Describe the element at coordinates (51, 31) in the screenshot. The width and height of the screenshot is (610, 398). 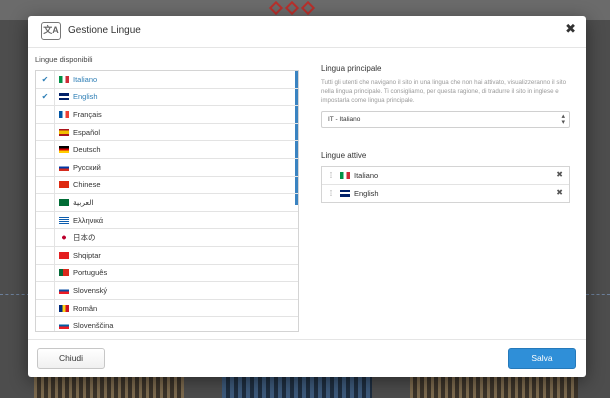
I see `translate-icon: 文A` at that location.